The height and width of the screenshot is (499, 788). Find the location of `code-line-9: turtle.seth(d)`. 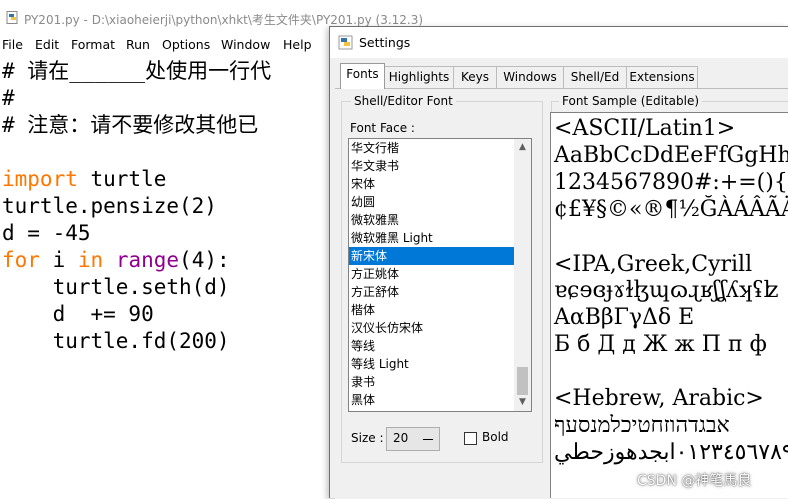

code-line-9: turtle.seth(d) is located at coordinates (116, 287).